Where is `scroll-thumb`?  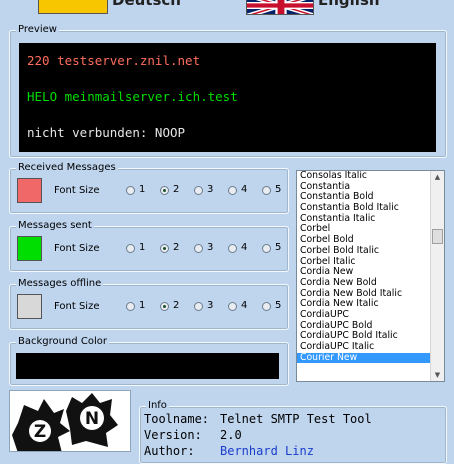 scroll-thumb is located at coordinates (437, 236).